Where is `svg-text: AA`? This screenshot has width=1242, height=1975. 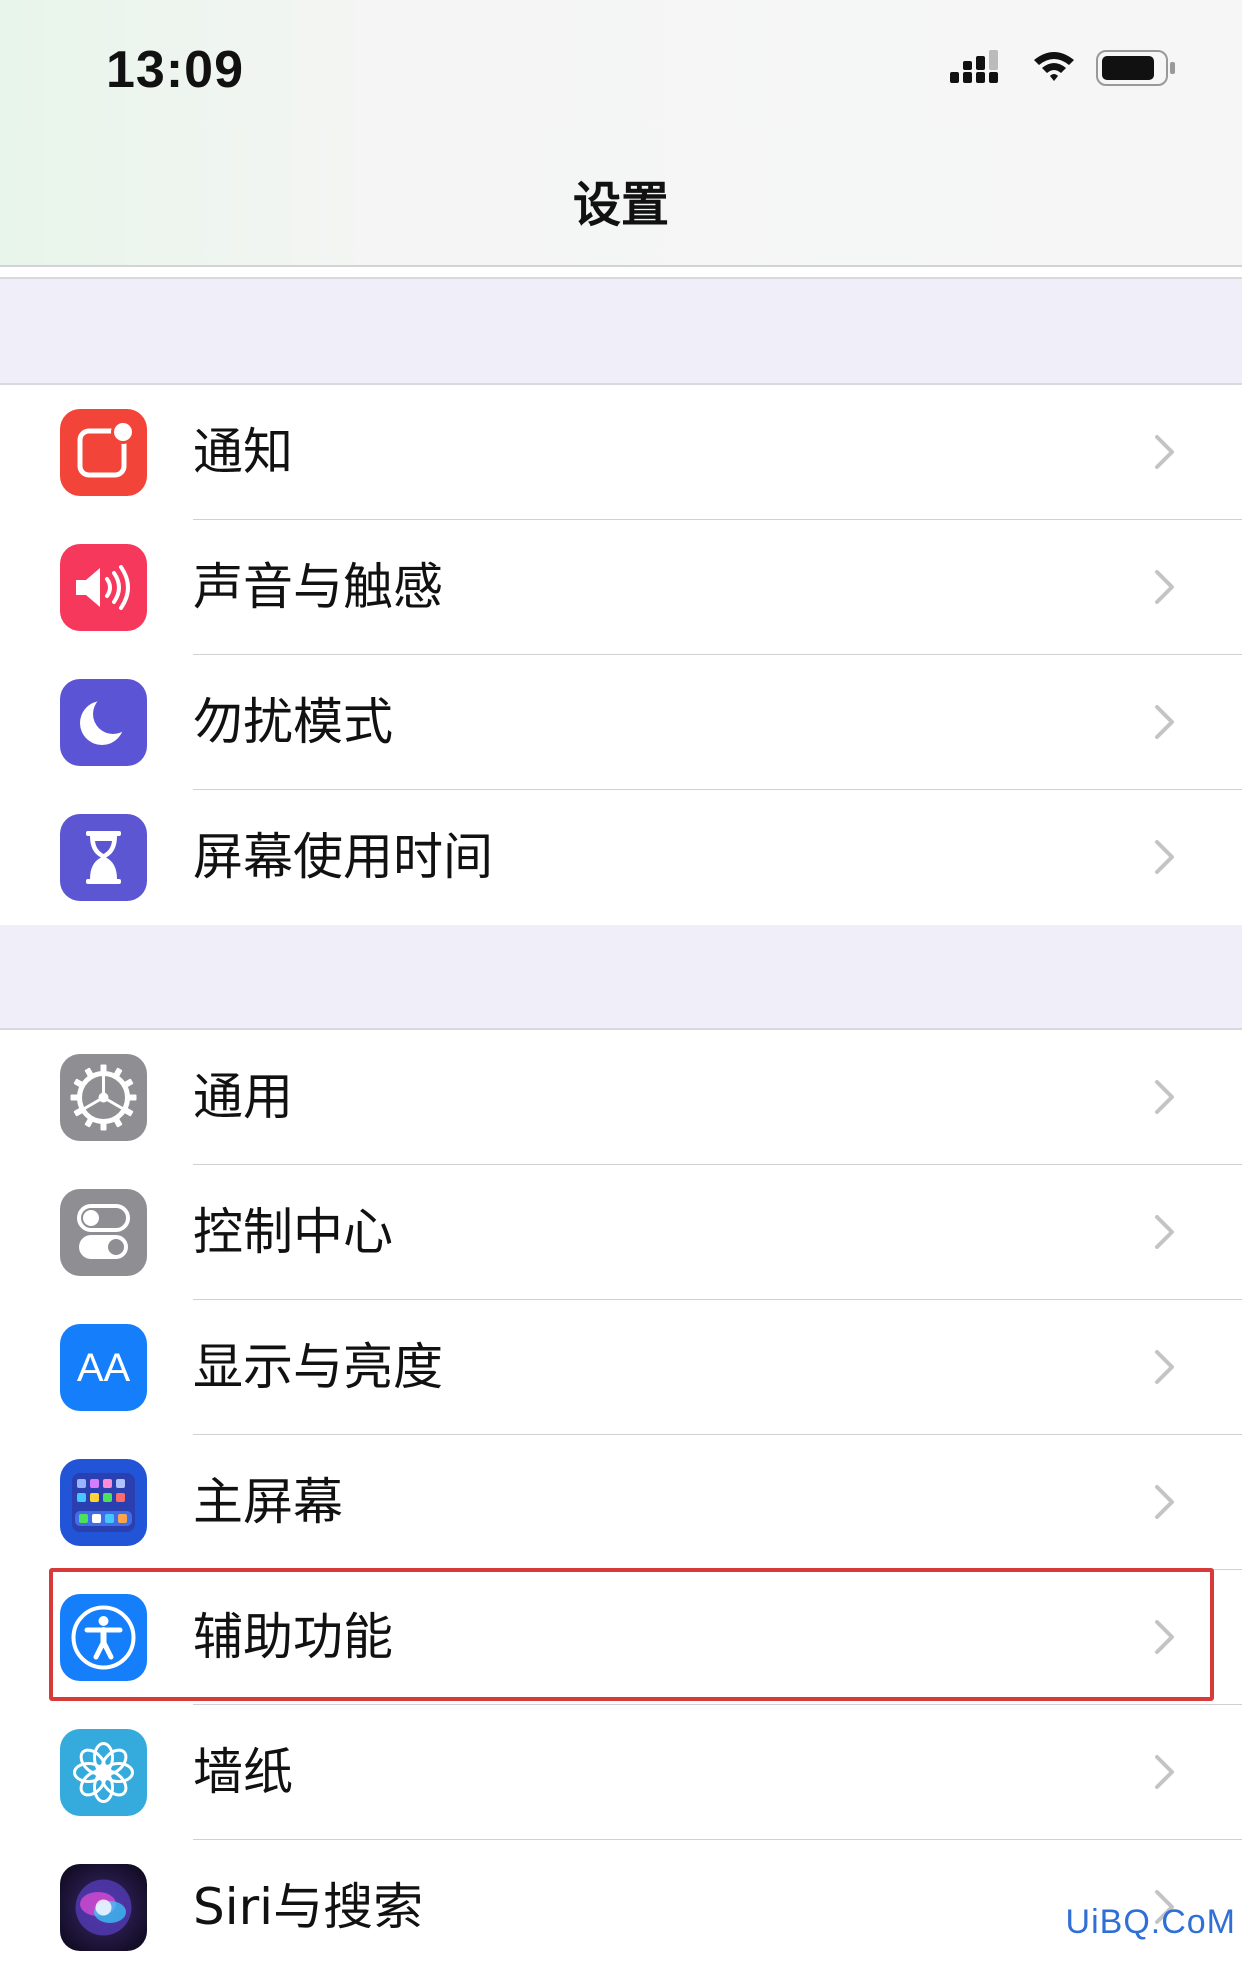 svg-text: AA is located at coordinates (104, 1368).